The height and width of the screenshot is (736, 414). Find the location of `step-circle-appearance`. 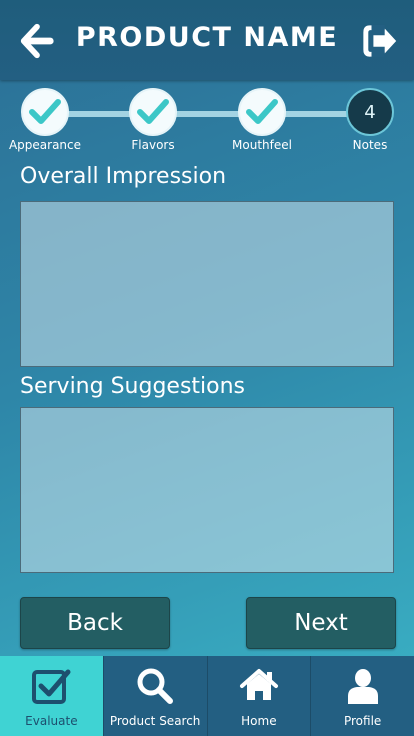

step-circle-appearance is located at coordinates (45, 112).